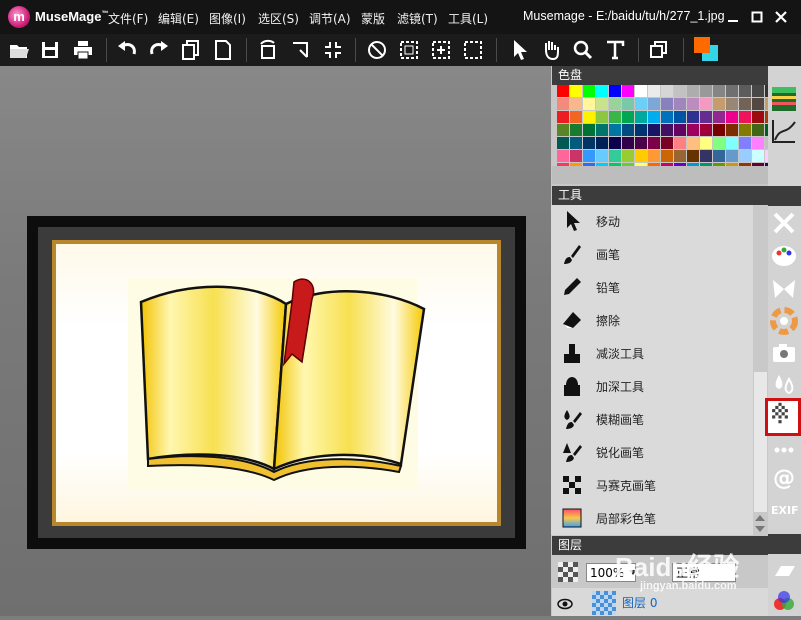 Image resolution: width=801 pixels, height=620 pixels. I want to click on histogram-icon, so click(784, 99).